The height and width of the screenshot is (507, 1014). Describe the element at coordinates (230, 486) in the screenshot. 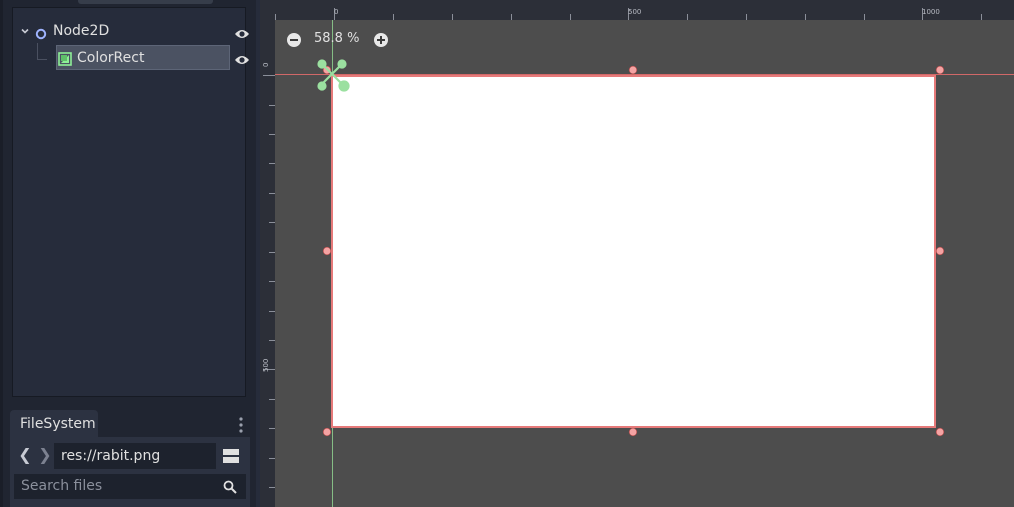

I see `search-icon` at that location.